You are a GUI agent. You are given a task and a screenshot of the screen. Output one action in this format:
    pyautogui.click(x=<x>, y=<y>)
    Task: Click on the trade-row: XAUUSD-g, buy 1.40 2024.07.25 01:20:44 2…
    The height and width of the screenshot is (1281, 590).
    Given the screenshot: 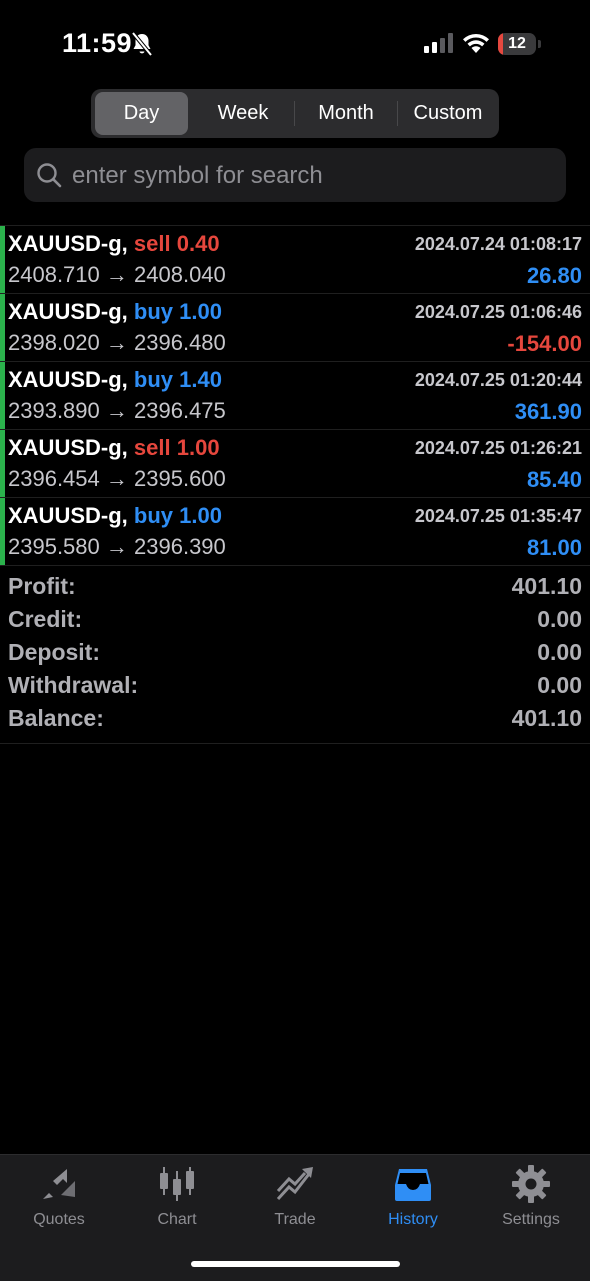 What is the action you would take?
    pyautogui.click(x=295, y=396)
    